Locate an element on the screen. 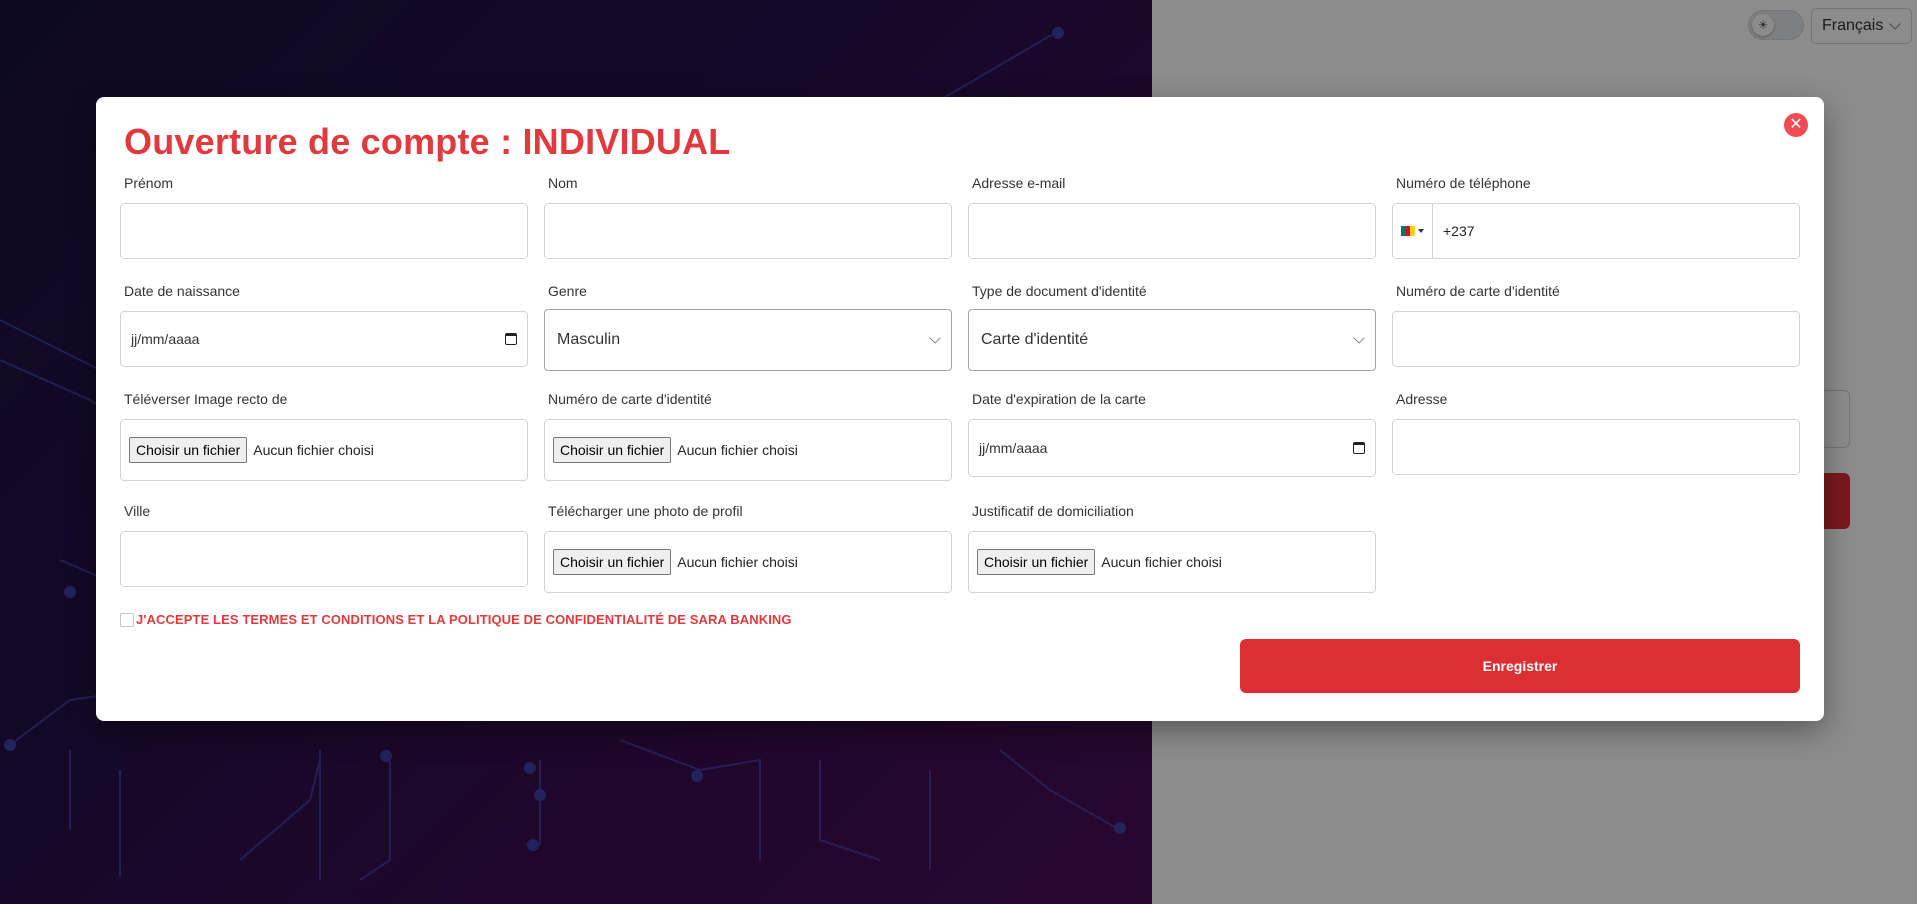 The width and height of the screenshot is (1917, 904). modal-title: Ouverture de compte : INDIVIDUAL is located at coordinates (427, 141).